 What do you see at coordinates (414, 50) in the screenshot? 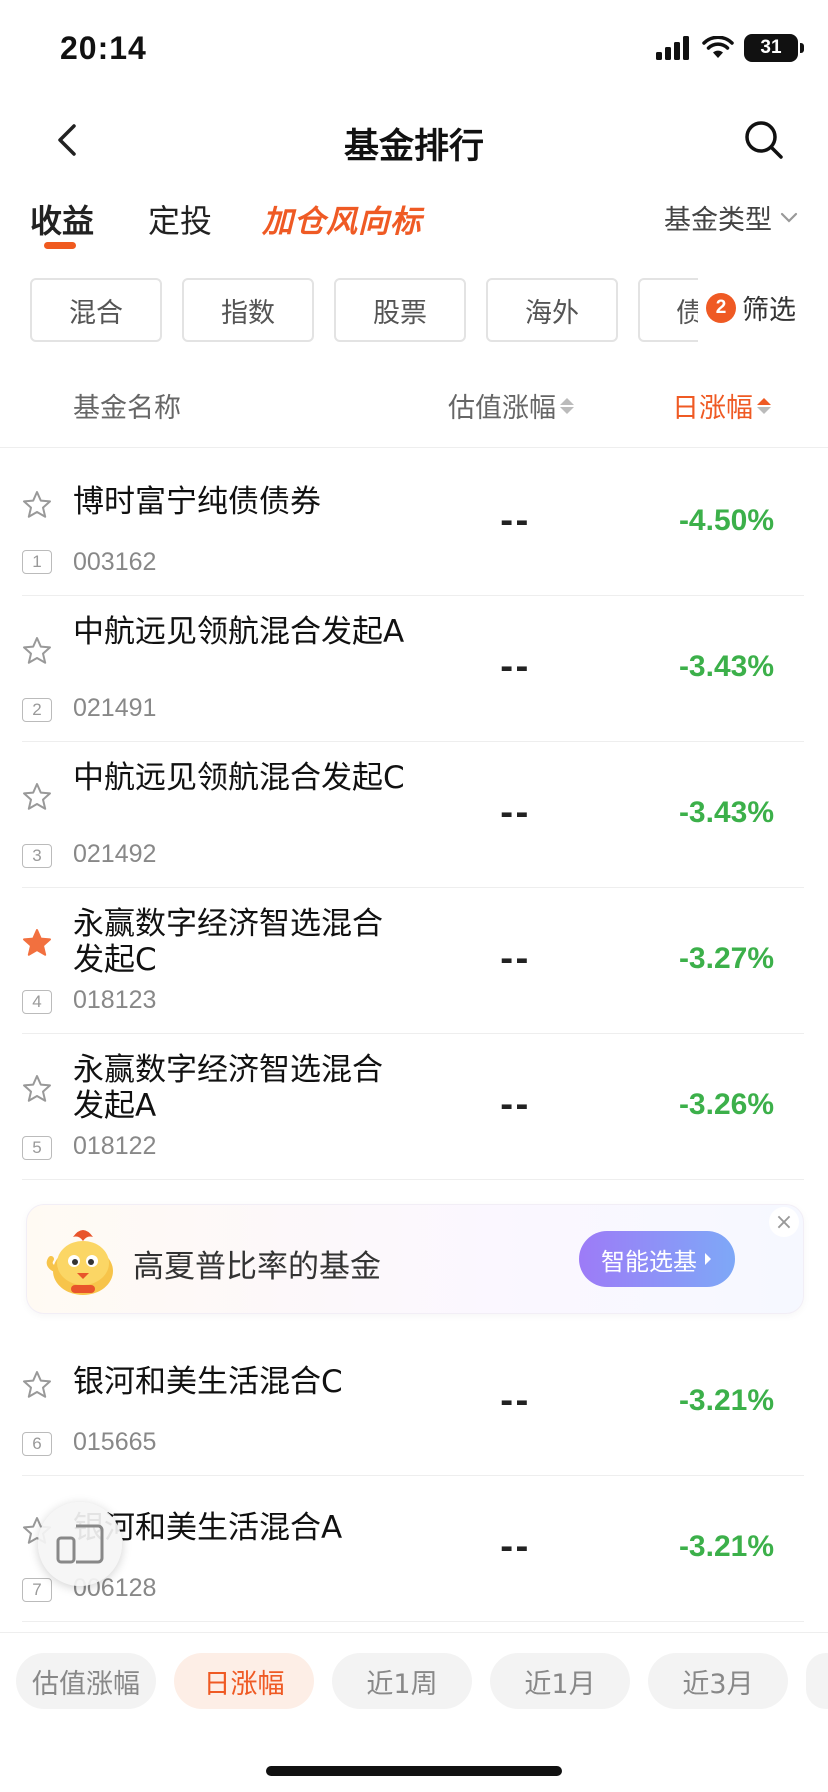
I see `status-bar: 20:14 31` at bounding box center [414, 50].